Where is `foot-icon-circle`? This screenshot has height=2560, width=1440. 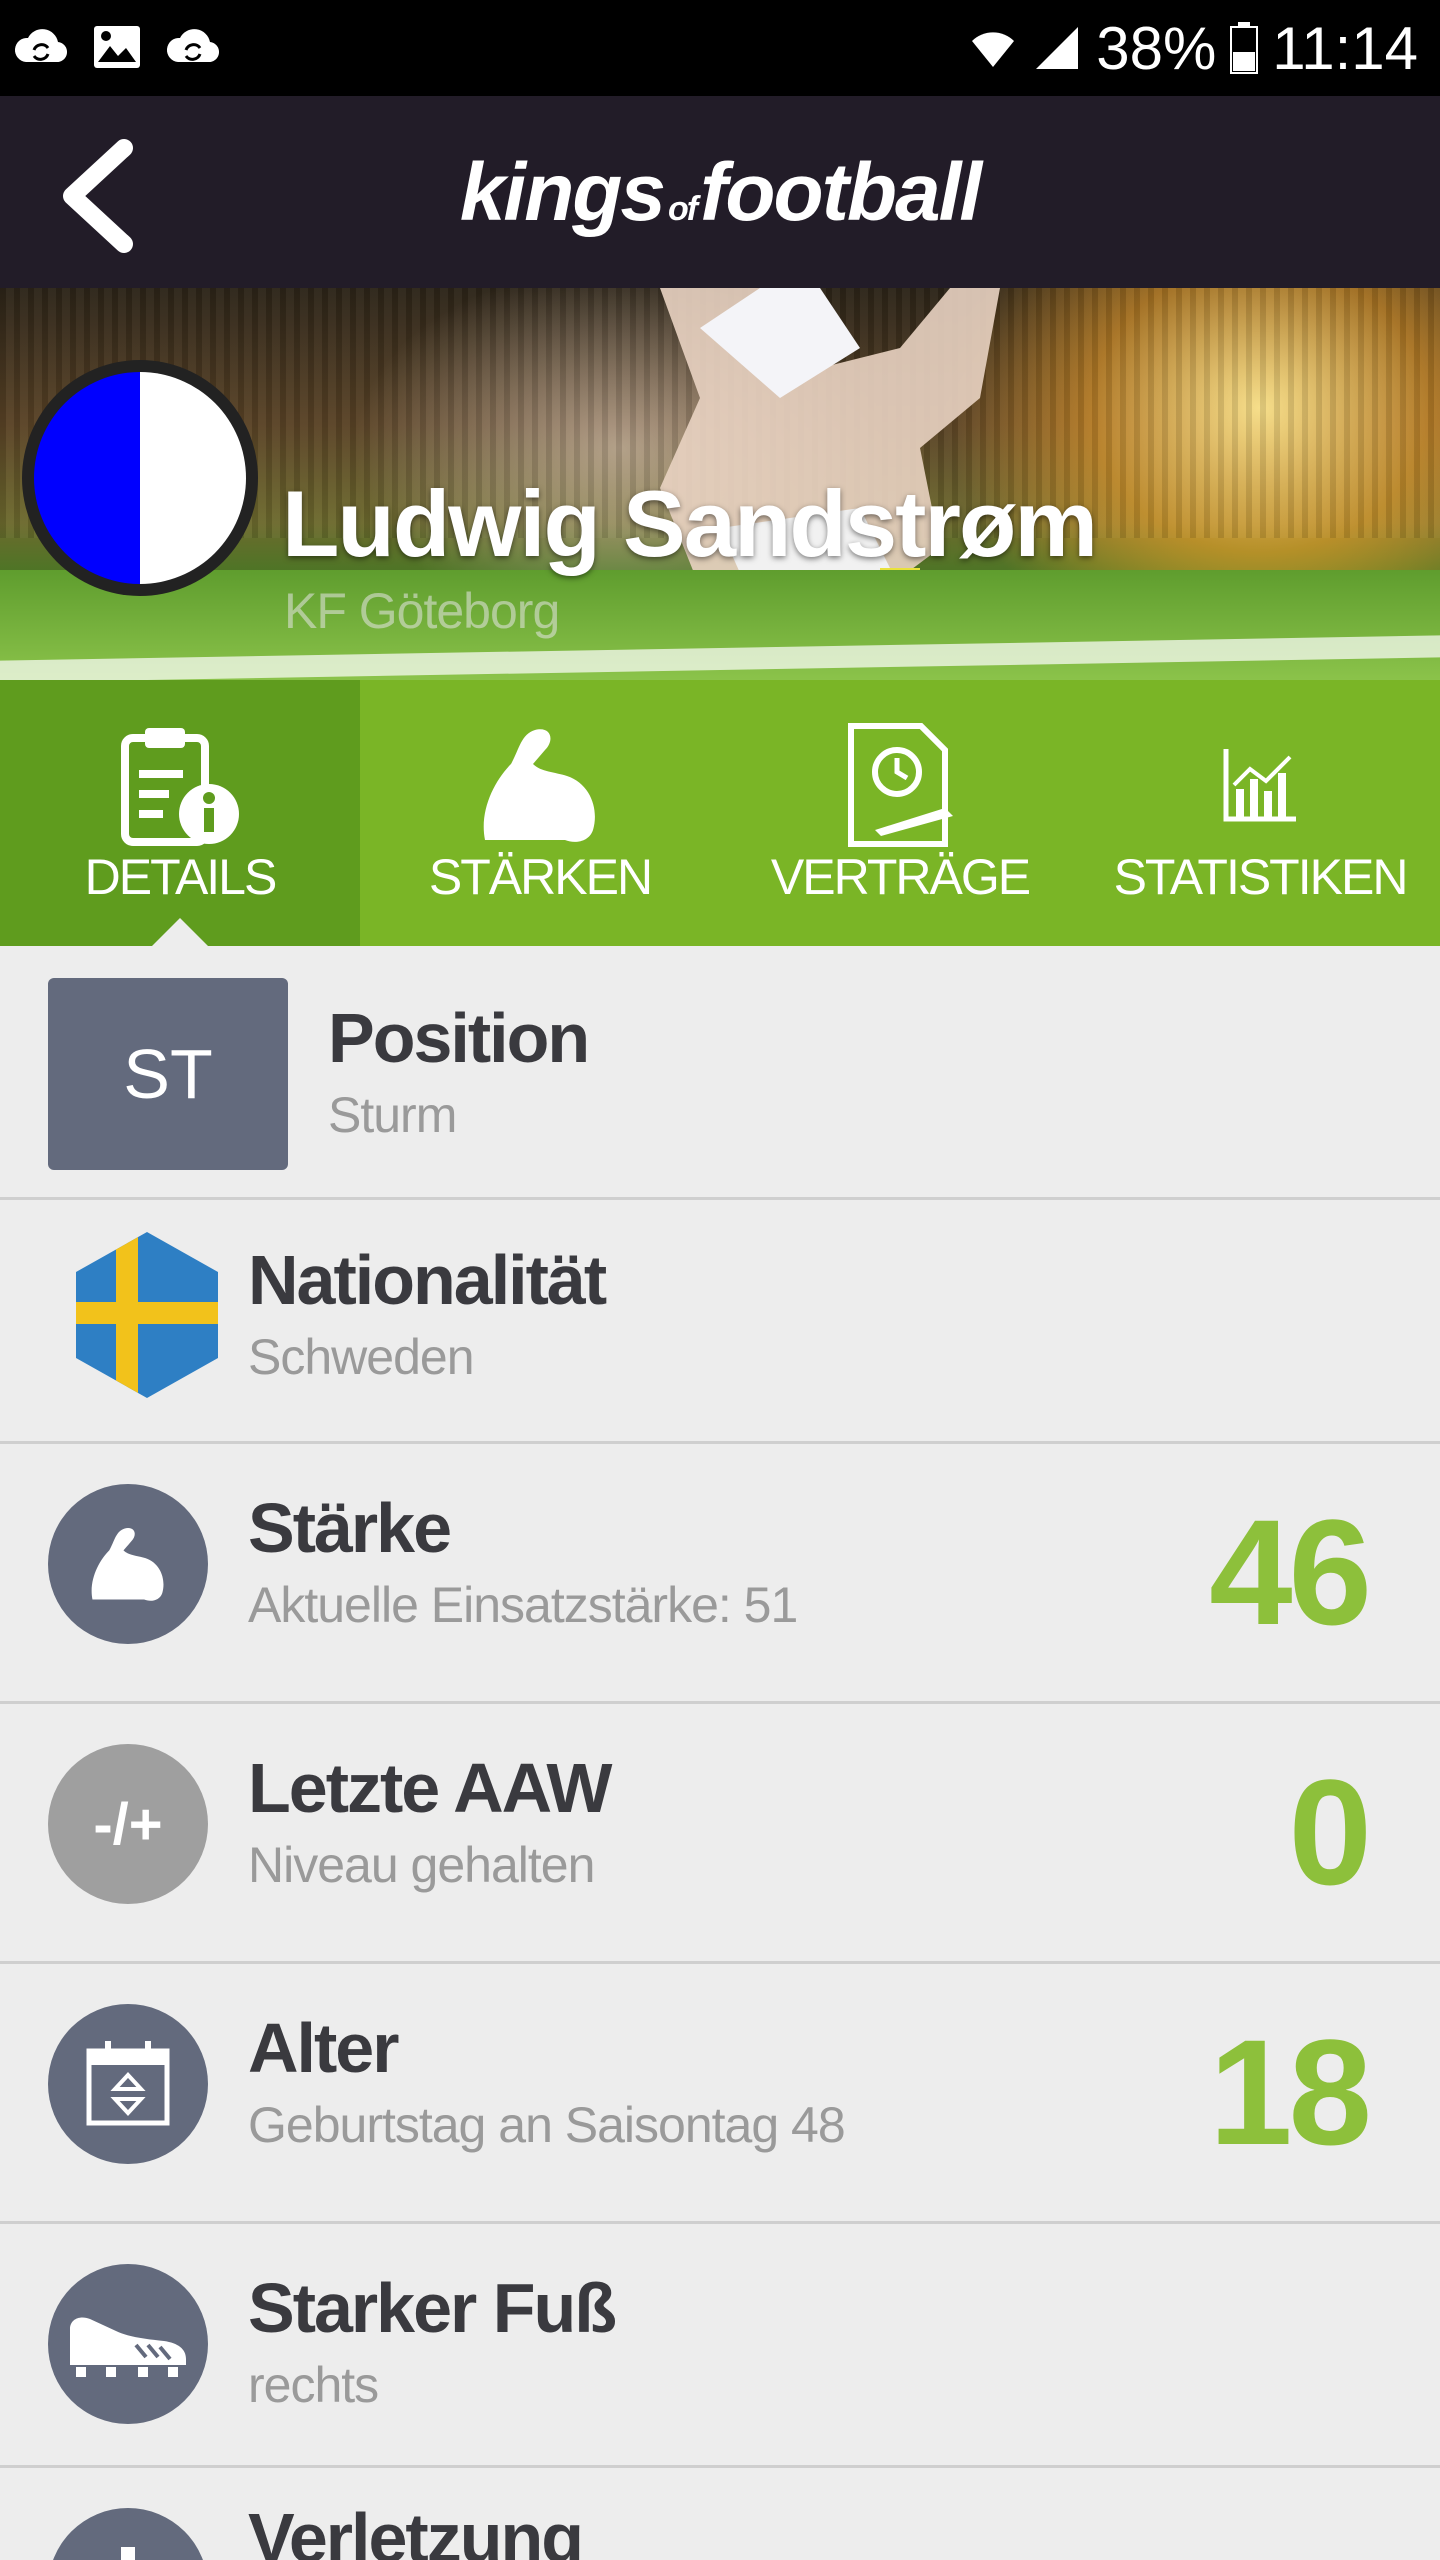 foot-icon-circle is located at coordinates (128, 2344).